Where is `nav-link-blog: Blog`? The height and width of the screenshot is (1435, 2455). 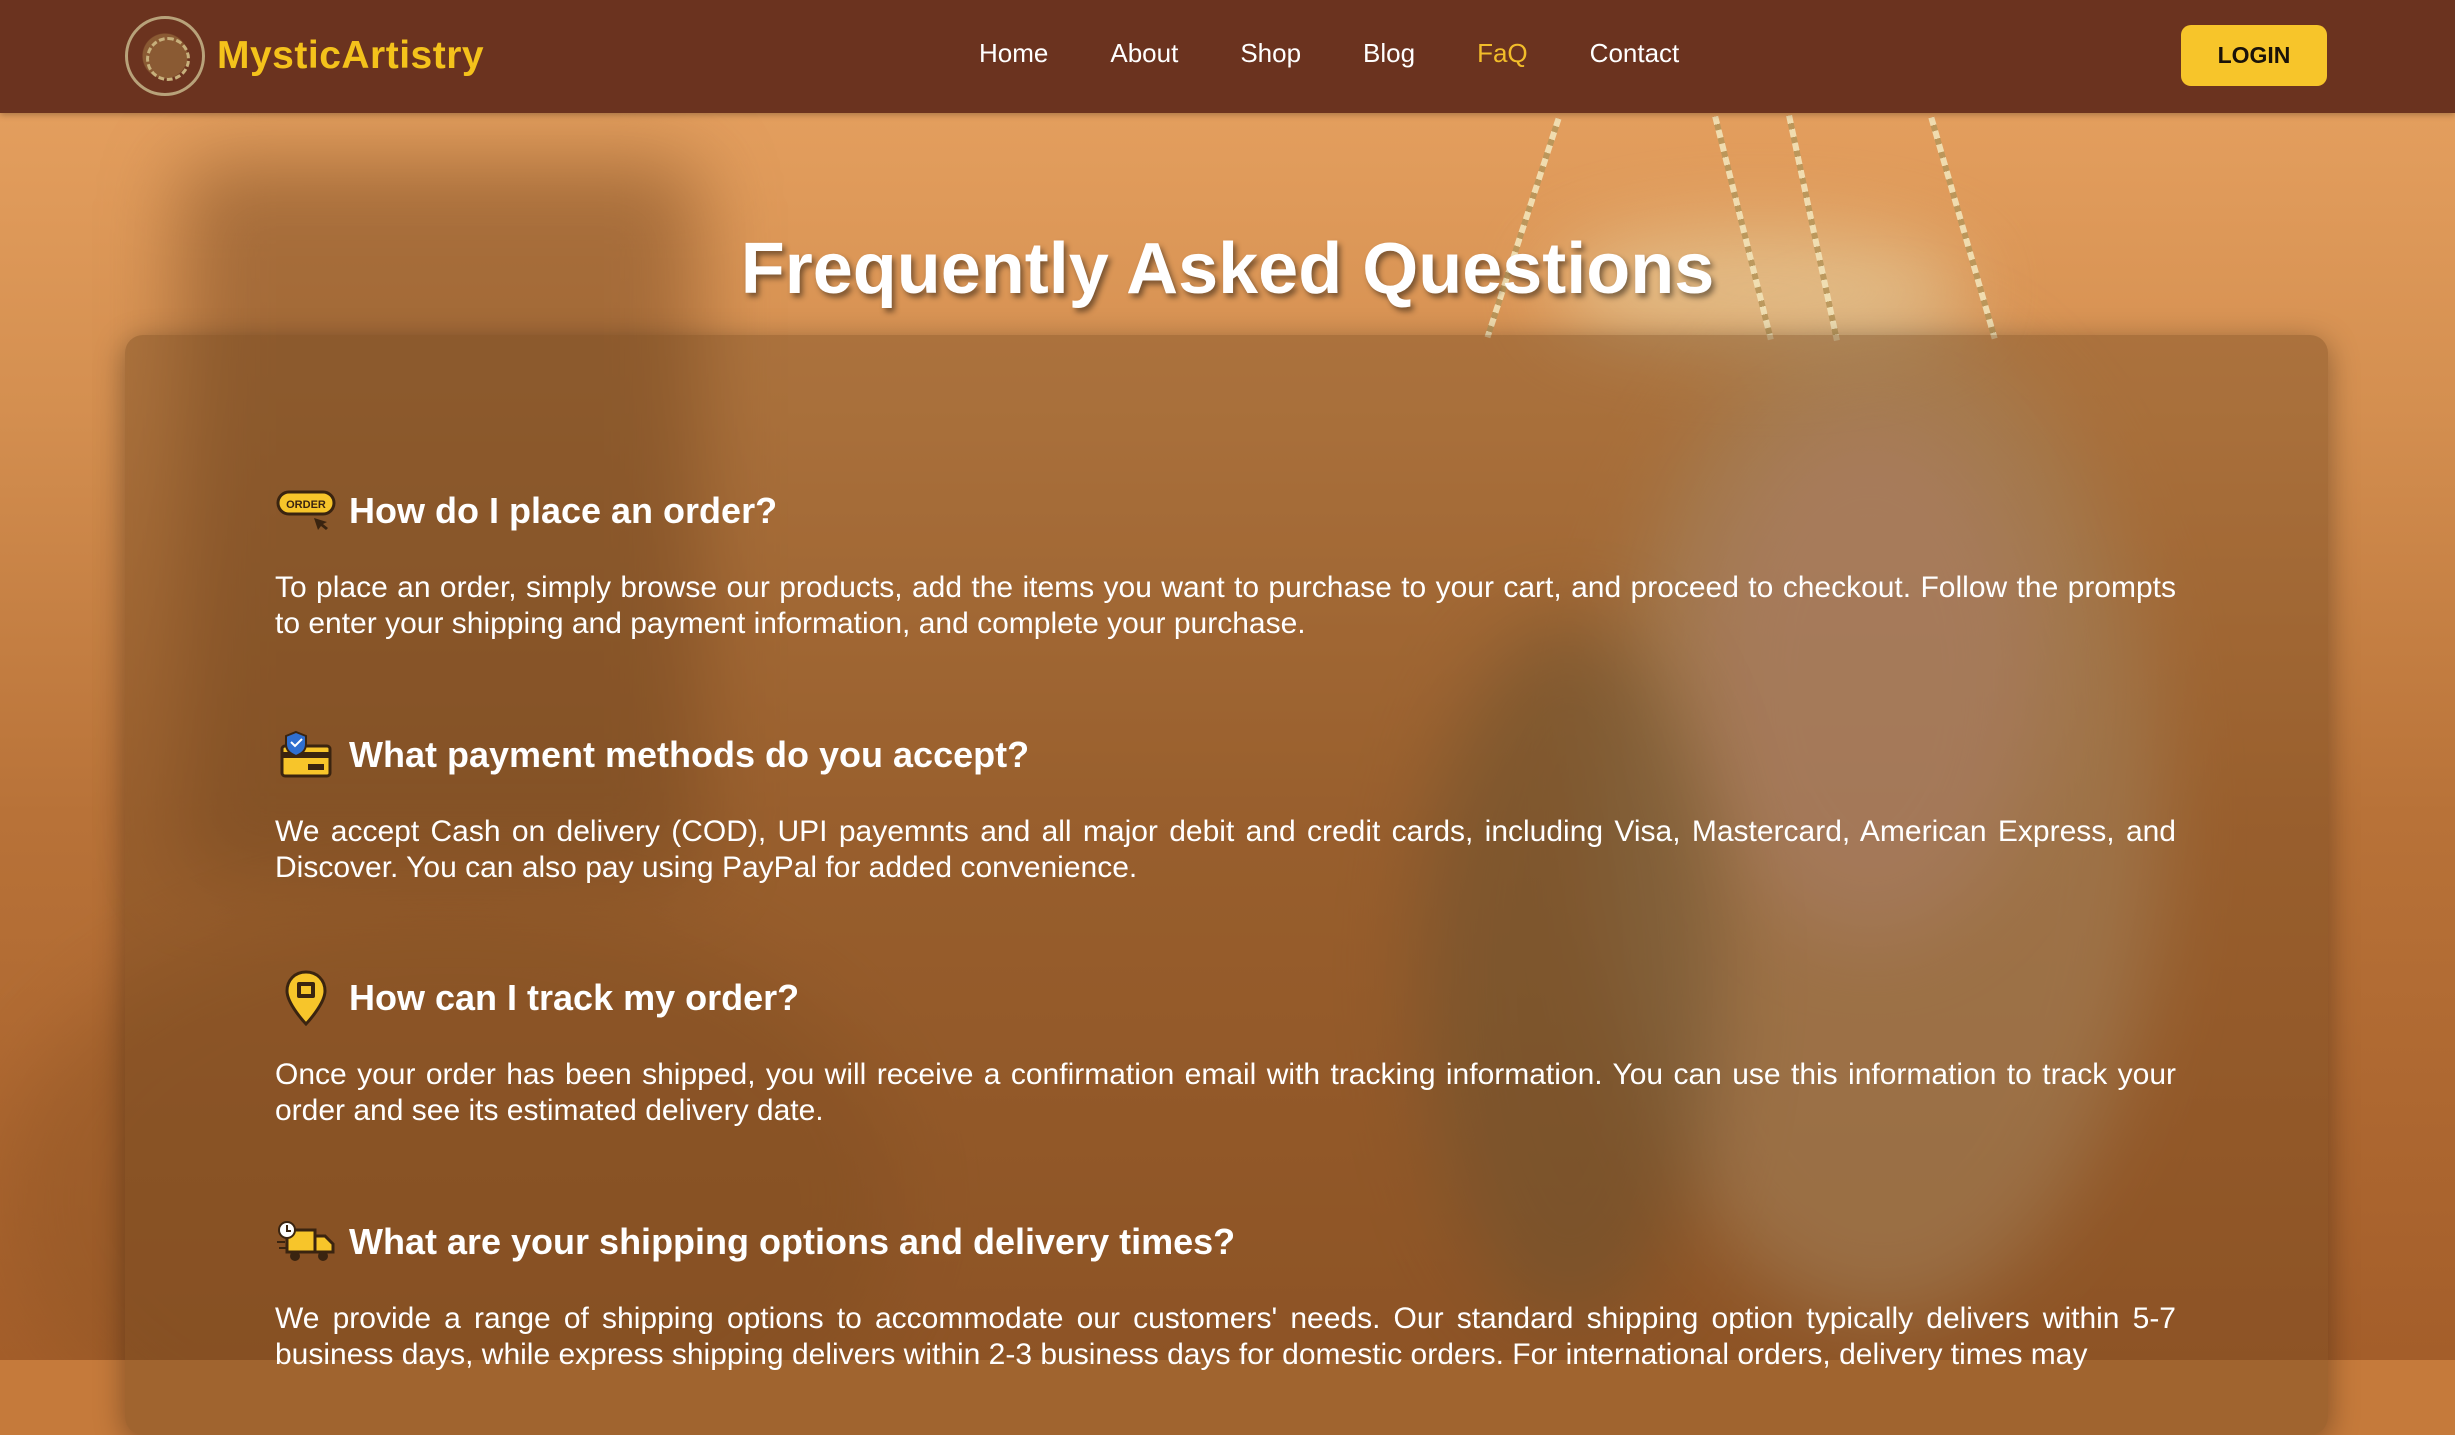
nav-link-blog: Blog is located at coordinates (1389, 53).